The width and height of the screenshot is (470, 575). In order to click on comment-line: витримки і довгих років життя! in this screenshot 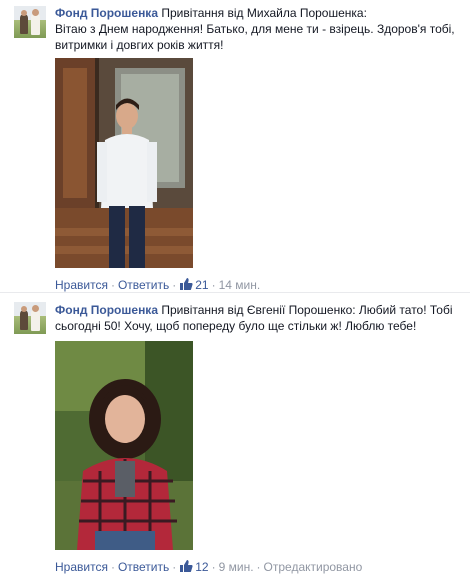, I will do `click(139, 45)`.